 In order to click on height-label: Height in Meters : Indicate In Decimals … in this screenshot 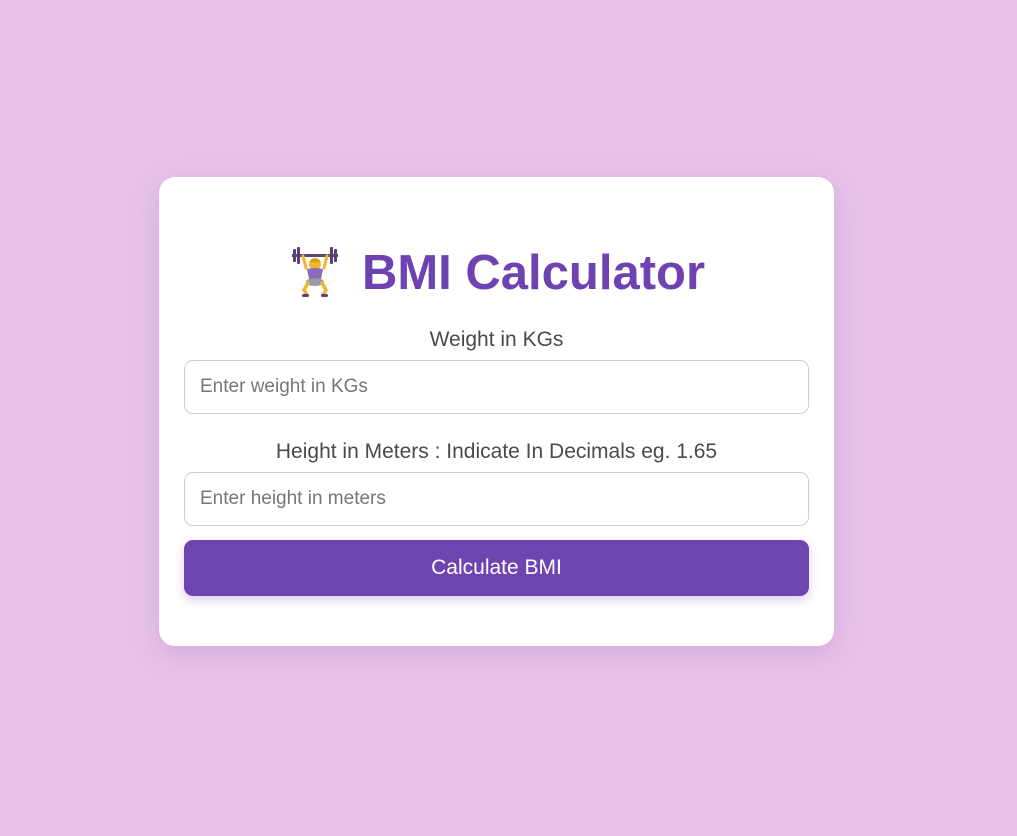, I will do `click(496, 451)`.